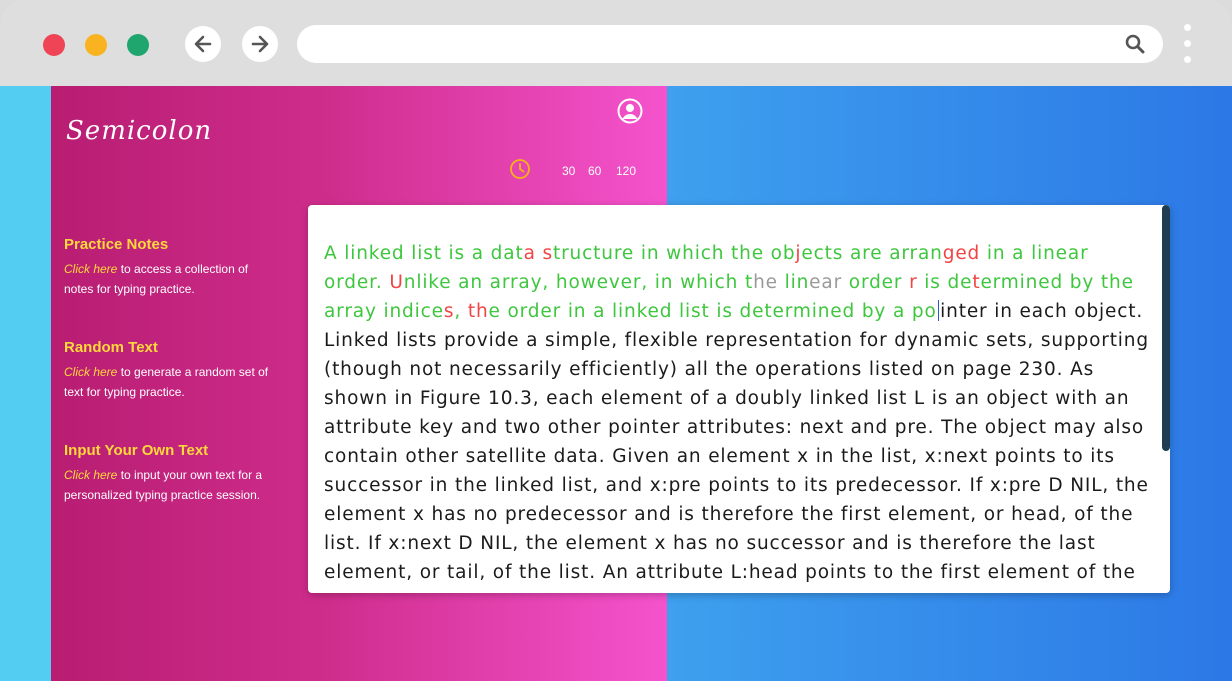 This screenshot has width=1232, height=681. I want to click on text-segment-err: r, so click(913, 282).